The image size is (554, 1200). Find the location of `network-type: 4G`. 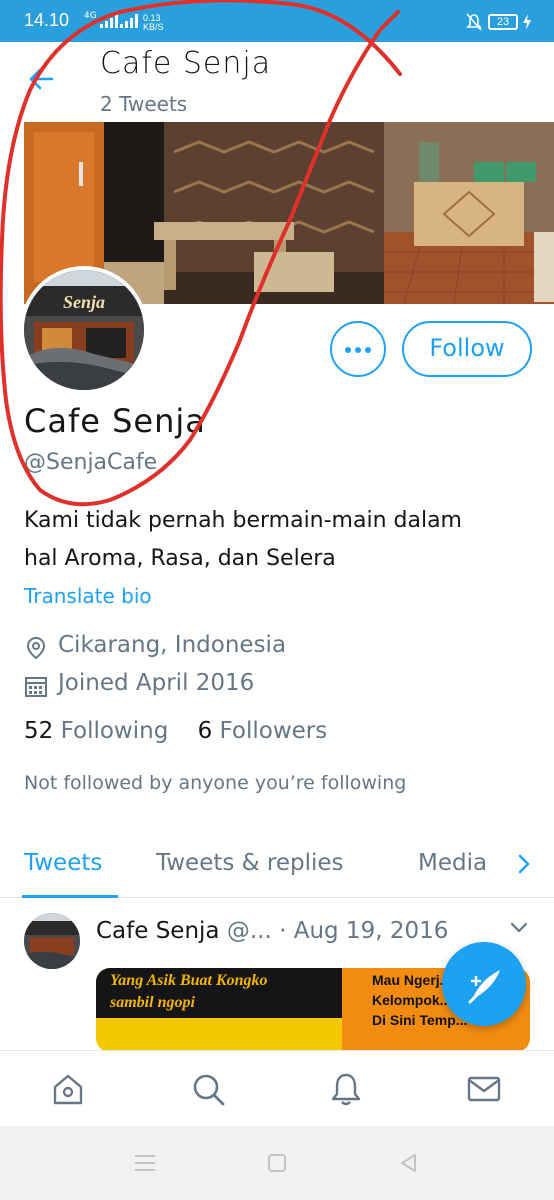

network-type: 4G is located at coordinates (90, 16).